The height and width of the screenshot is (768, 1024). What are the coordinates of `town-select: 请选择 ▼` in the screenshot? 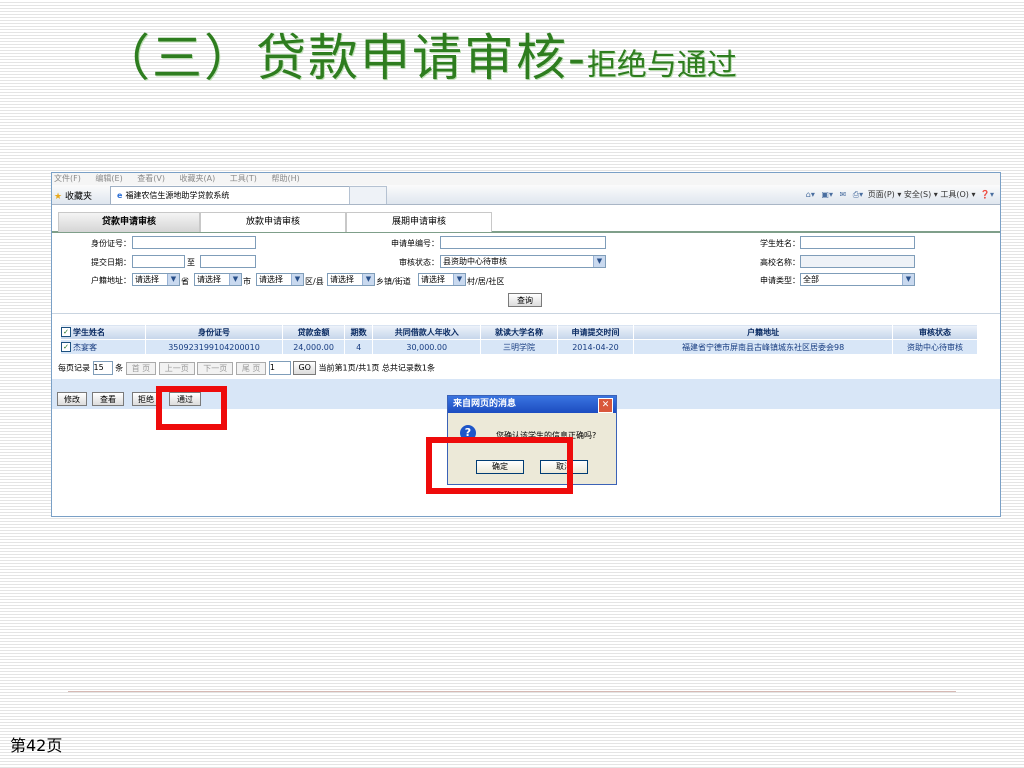 It's located at (351, 279).